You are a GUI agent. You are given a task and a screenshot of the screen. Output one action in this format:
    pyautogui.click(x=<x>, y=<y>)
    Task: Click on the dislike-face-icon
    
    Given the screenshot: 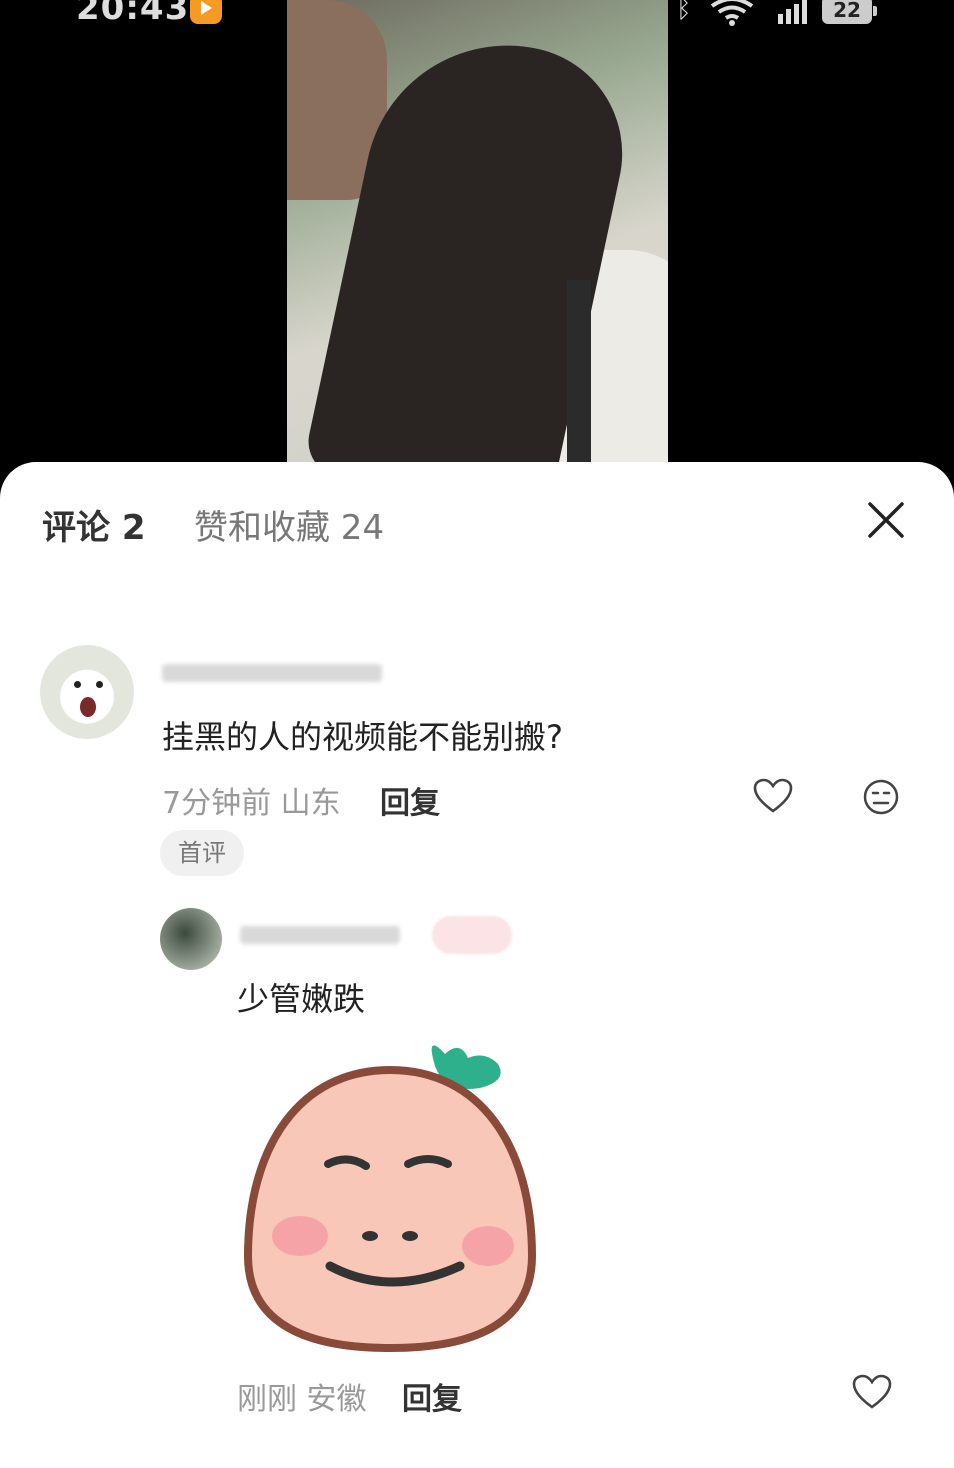 What is the action you would take?
    pyautogui.click(x=881, y=797)
    